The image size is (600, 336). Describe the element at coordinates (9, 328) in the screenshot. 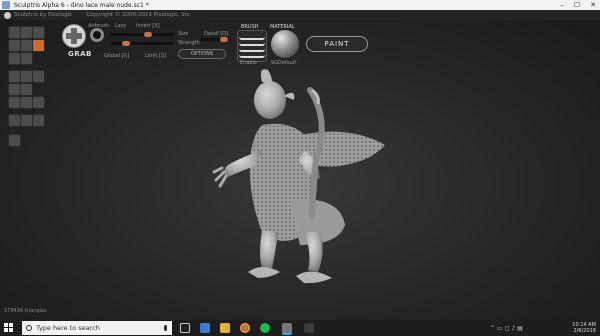

I see `windows-start-icon` at that location.